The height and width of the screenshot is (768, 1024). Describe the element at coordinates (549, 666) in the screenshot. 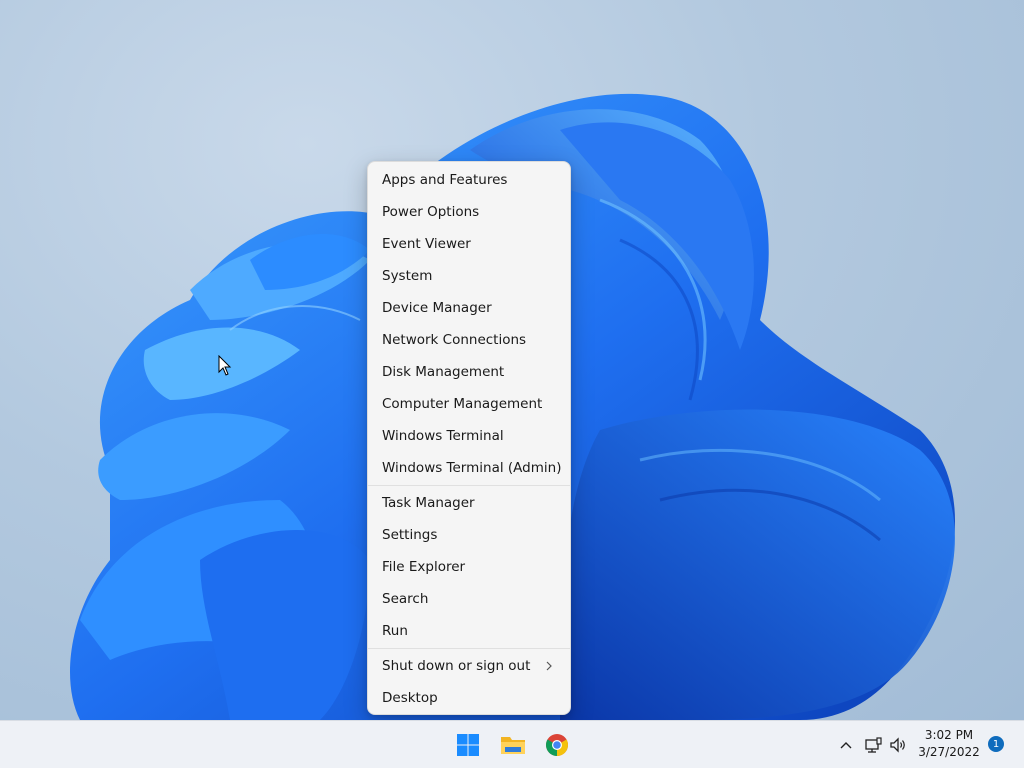

I see `chevron-right-icon` at that location.